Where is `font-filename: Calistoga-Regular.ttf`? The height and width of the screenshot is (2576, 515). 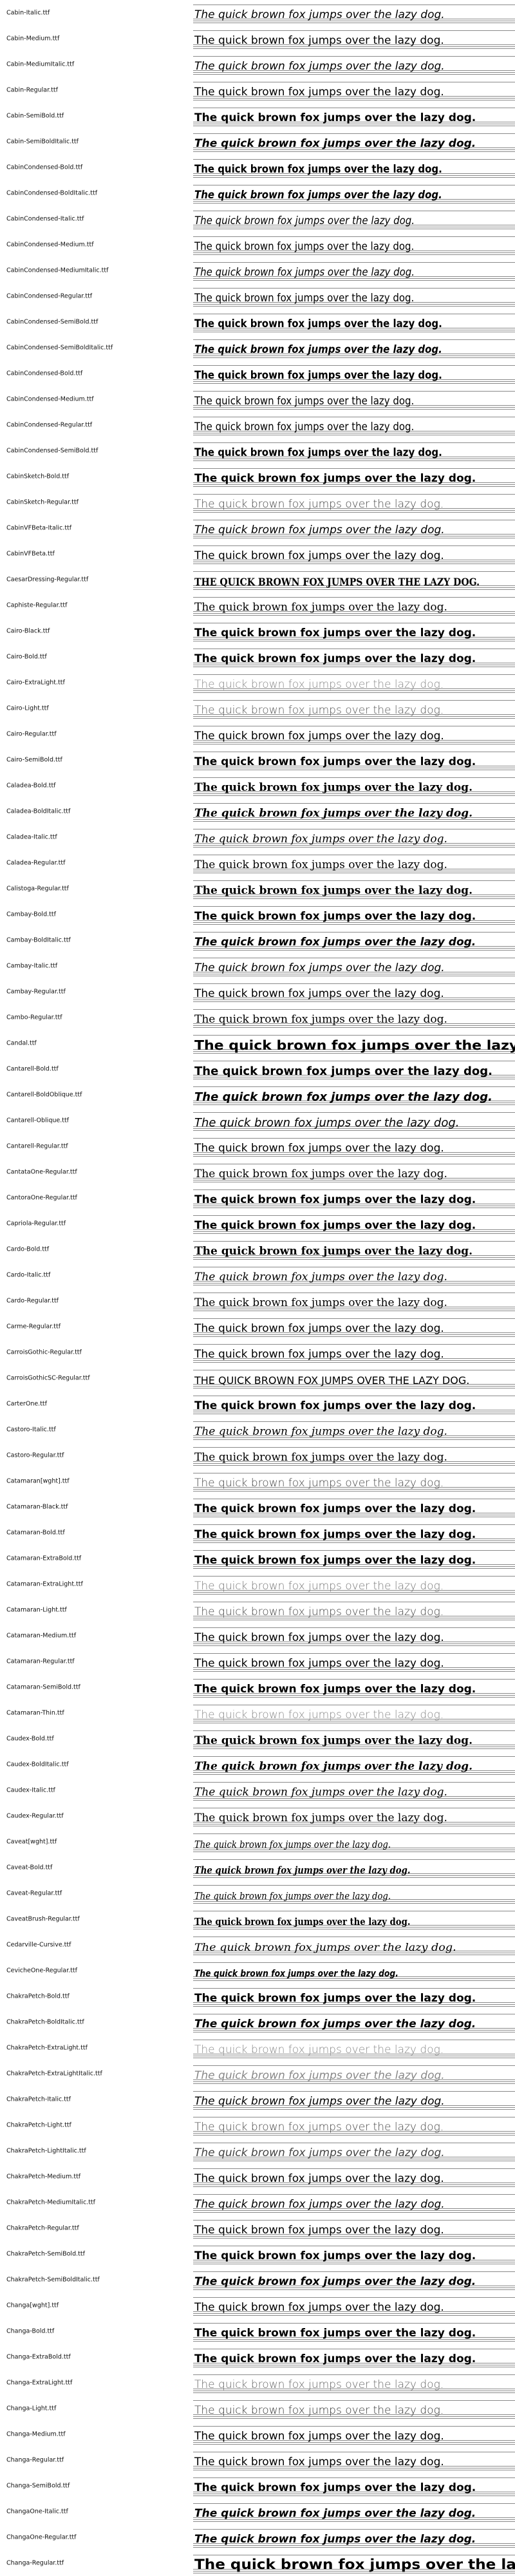
font-filename: Calistoga-Regular.ttf is located at coordinates (38, 889).